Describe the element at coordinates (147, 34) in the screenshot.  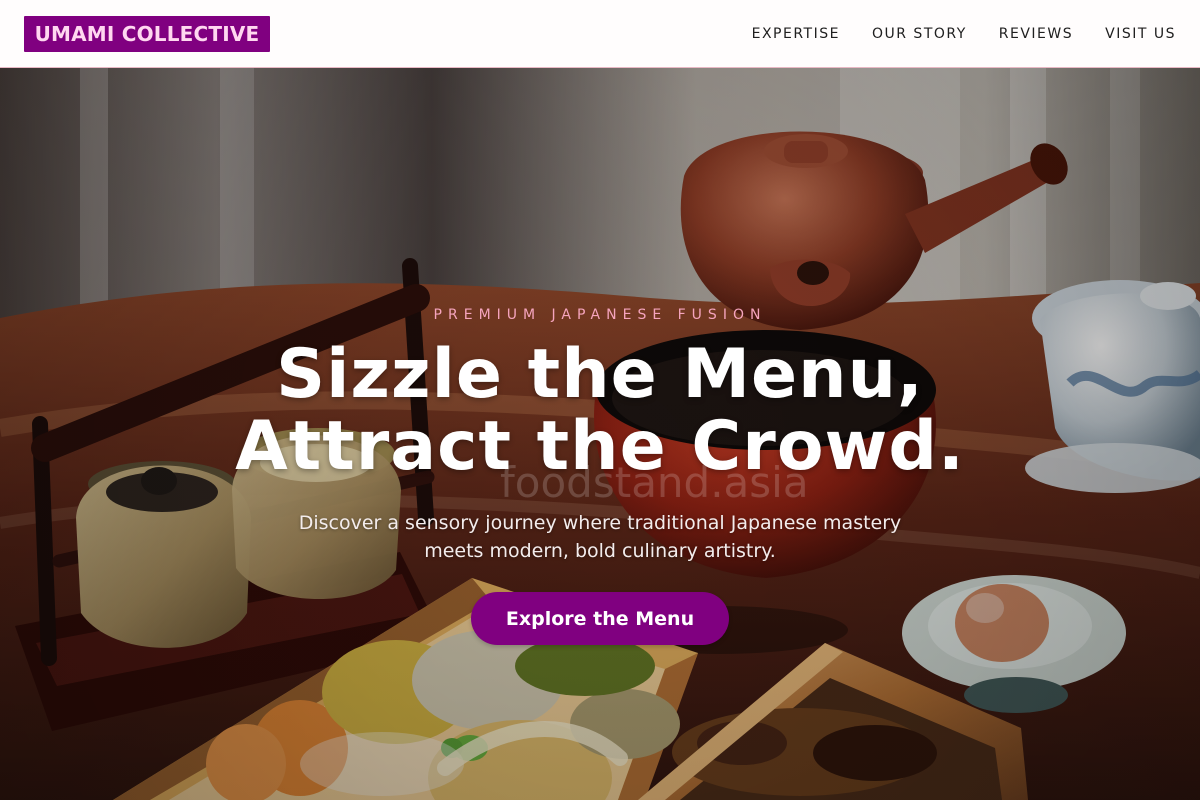
I see `brand-logo: UMAMI COLLECTIVE` at that location.